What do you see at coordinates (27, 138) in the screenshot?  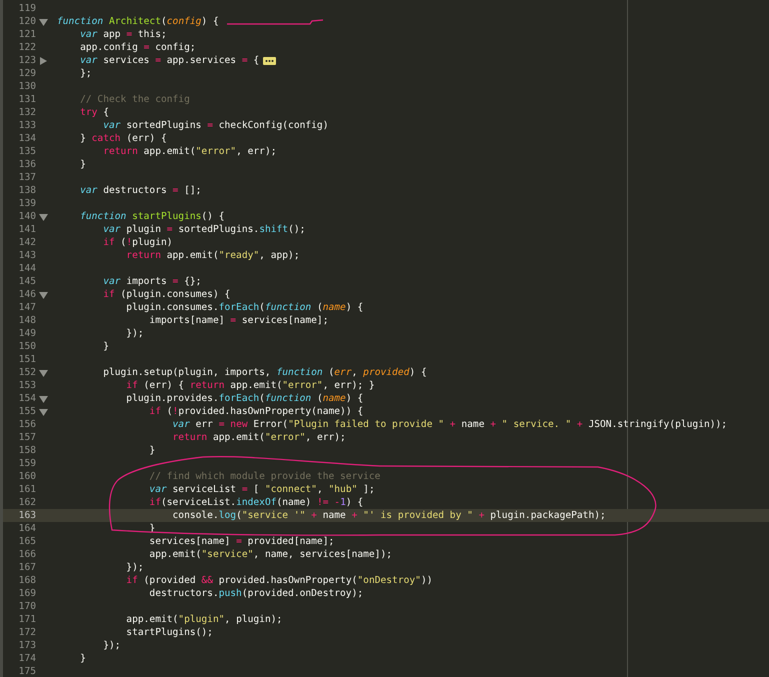 I see `line-number: 134` at bounding box center [27, 138].